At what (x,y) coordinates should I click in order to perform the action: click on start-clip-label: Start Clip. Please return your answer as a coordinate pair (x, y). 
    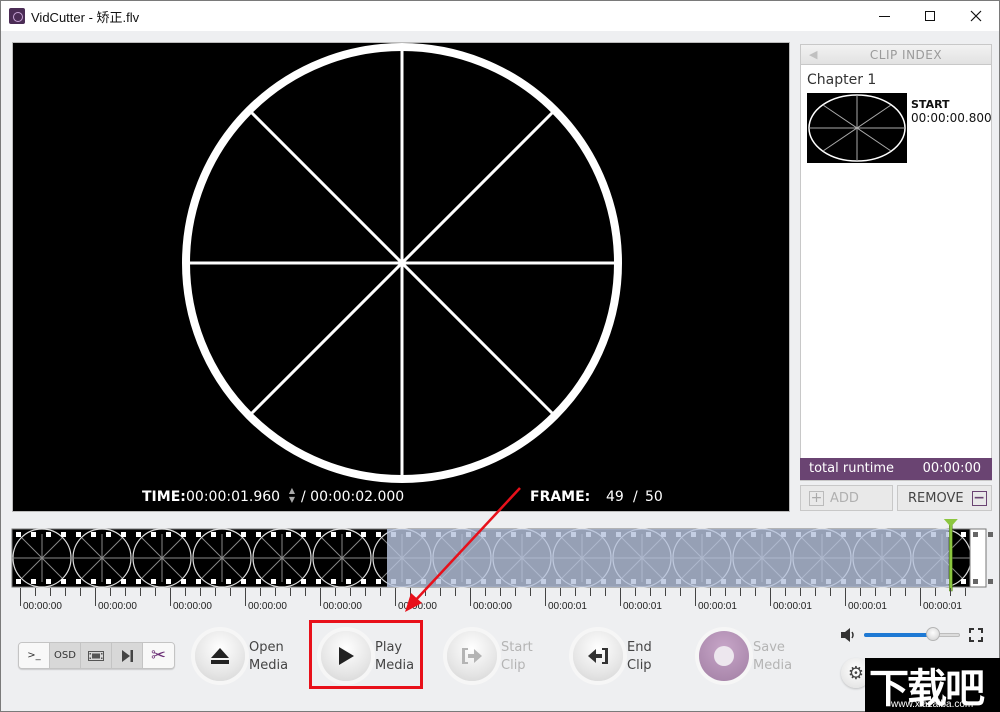
    Looking at the image, I should click on (517, 657).